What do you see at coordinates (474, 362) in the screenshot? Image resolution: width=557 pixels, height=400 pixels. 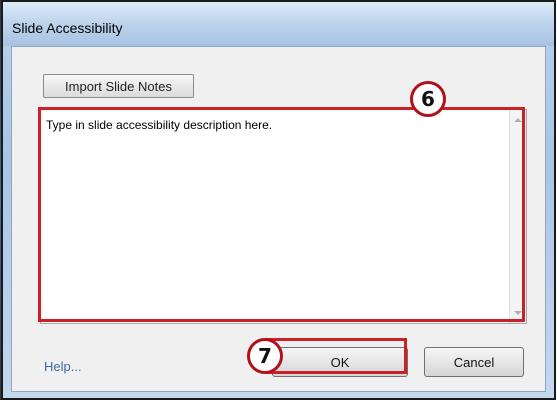 I see `cancel-button: Cancel` at bounding box center [474, 362].